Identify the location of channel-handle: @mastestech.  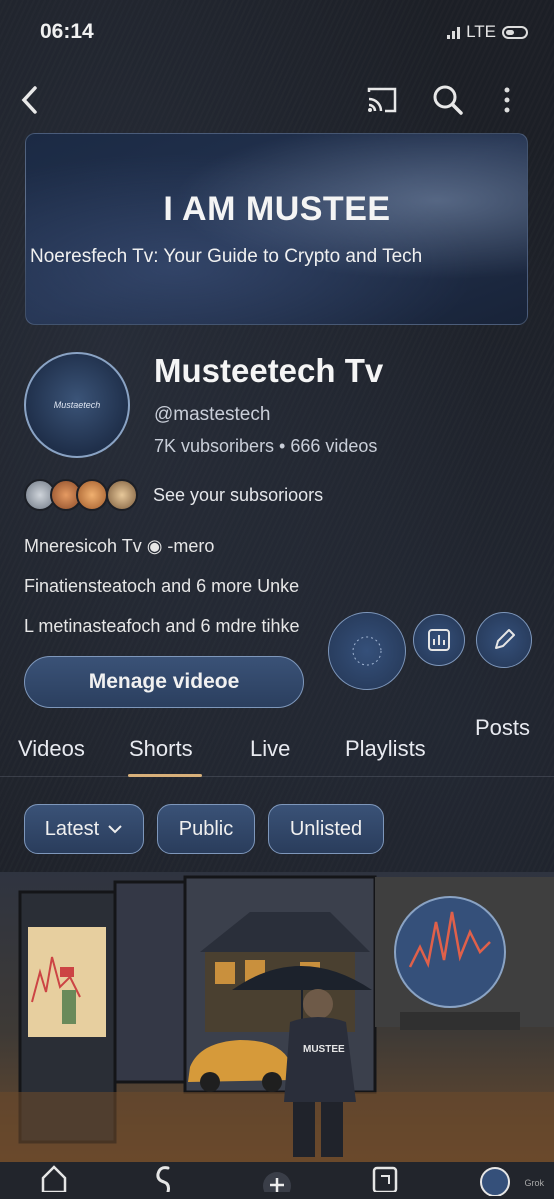
(212, 414).